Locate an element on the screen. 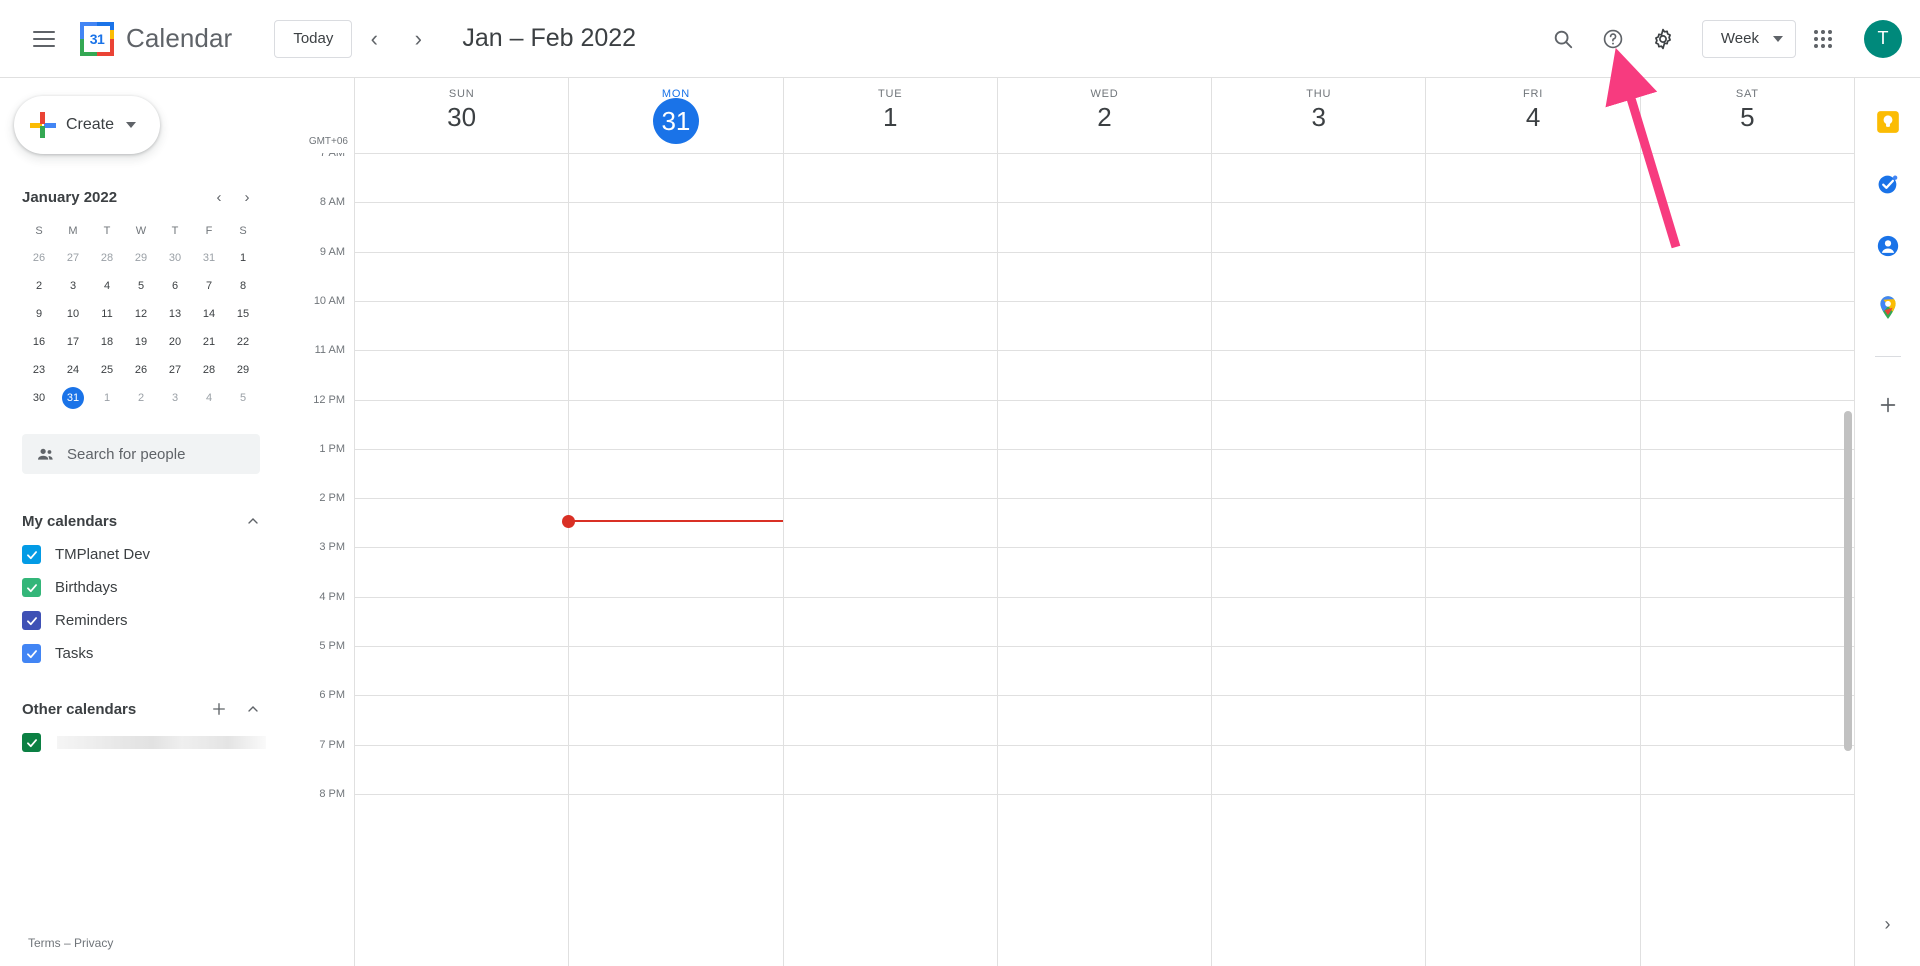  next-period-button: › is located at coordinates (418, 39).